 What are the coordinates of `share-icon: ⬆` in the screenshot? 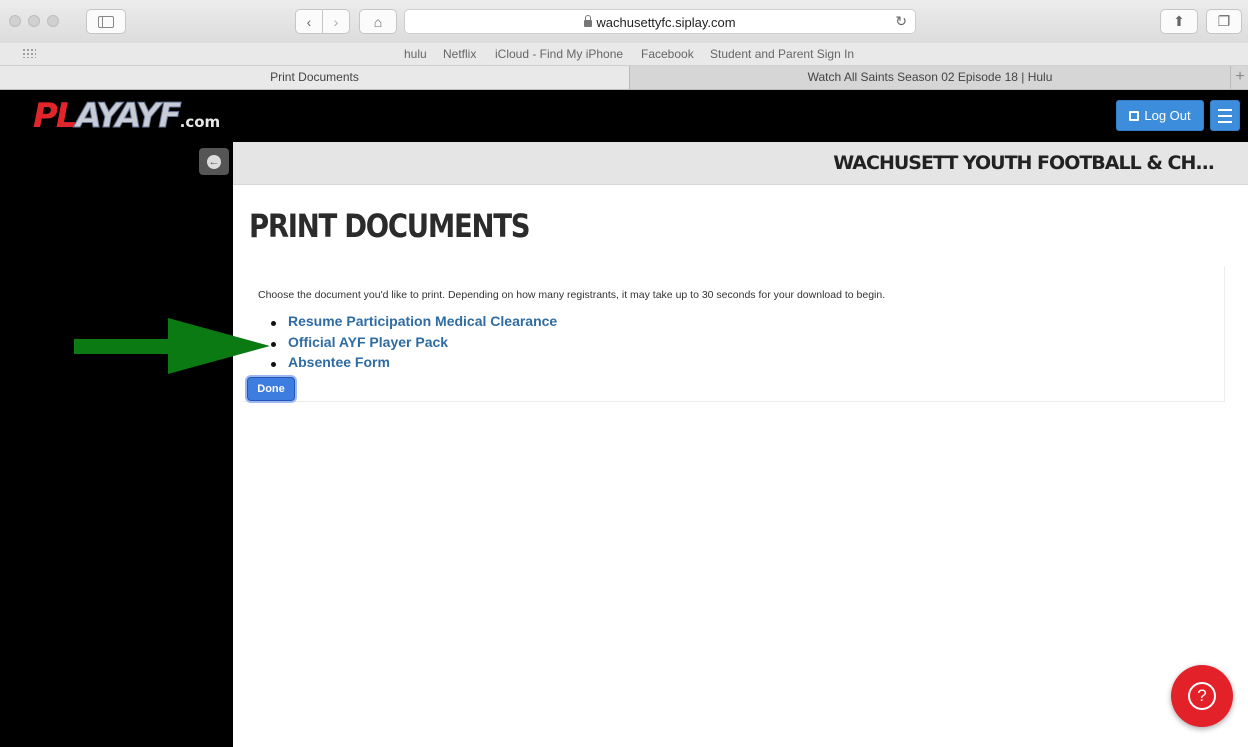 It's located at (1179, 21).